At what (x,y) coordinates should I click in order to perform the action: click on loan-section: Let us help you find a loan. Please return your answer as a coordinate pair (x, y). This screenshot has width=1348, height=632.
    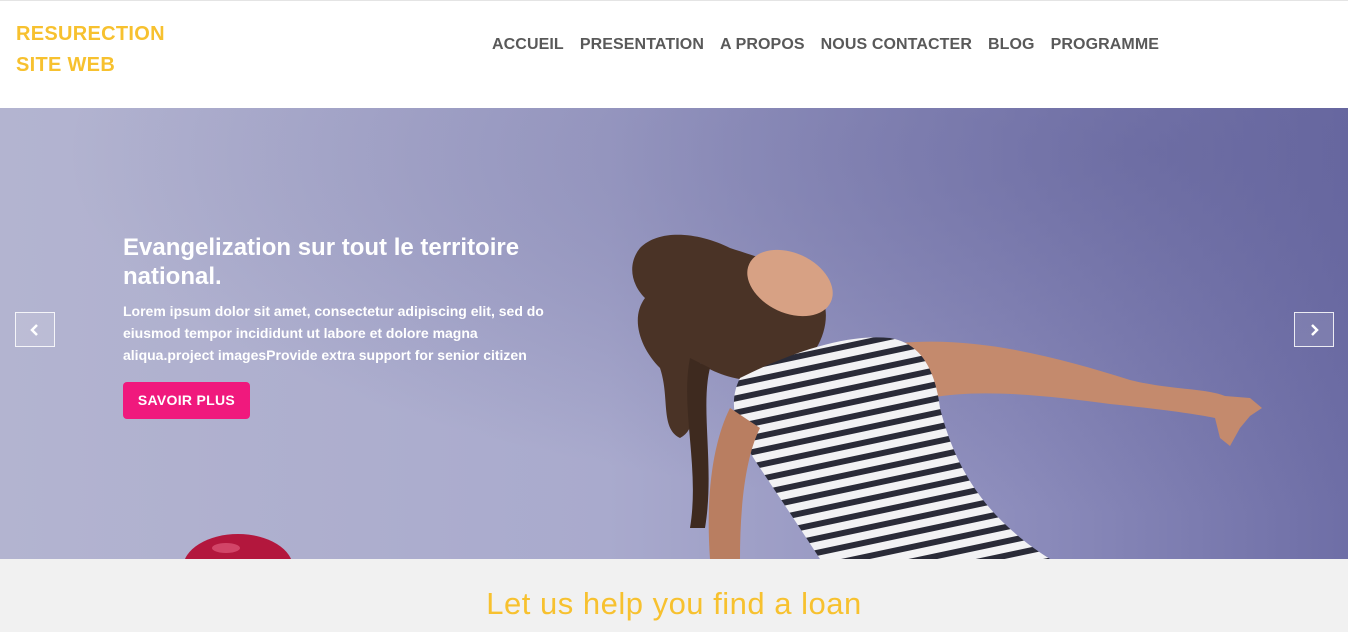
    Looking at the image, I should click on (674, 595).